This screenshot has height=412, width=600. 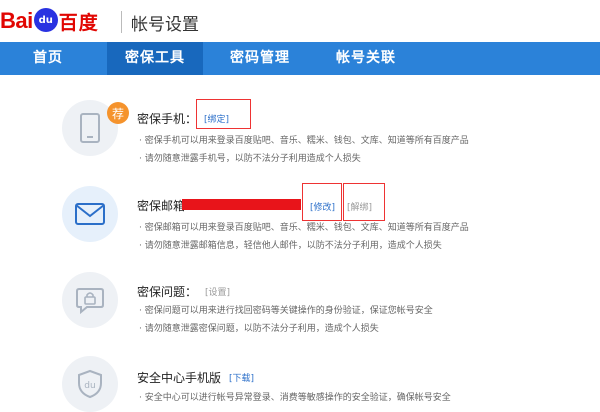 I want to click on phone-desc-1: · 密保手机可以用来登录百度贴吧、音乐、糯米、钱包、文库、知道等所有百度产品, so click(x=304, y=141).